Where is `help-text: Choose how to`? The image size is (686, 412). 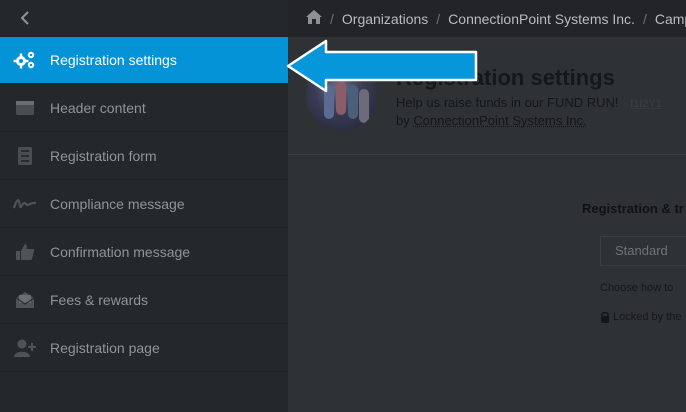 help-text: Choose how to is located at coordinates (637, 288).